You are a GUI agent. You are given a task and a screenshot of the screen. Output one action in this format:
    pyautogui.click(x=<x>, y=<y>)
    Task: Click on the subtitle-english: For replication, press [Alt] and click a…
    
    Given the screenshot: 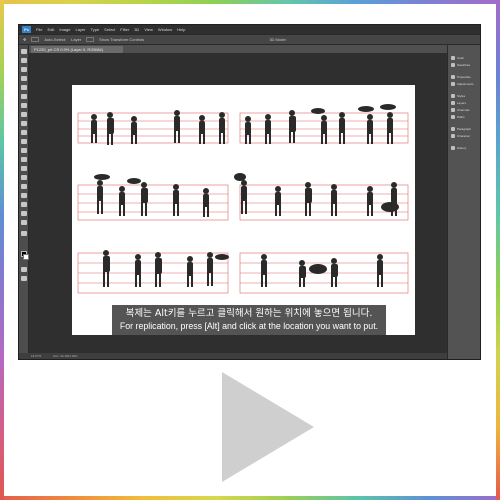 What is the action you would take?
    pyautogui.click(x=249, y=326)
    